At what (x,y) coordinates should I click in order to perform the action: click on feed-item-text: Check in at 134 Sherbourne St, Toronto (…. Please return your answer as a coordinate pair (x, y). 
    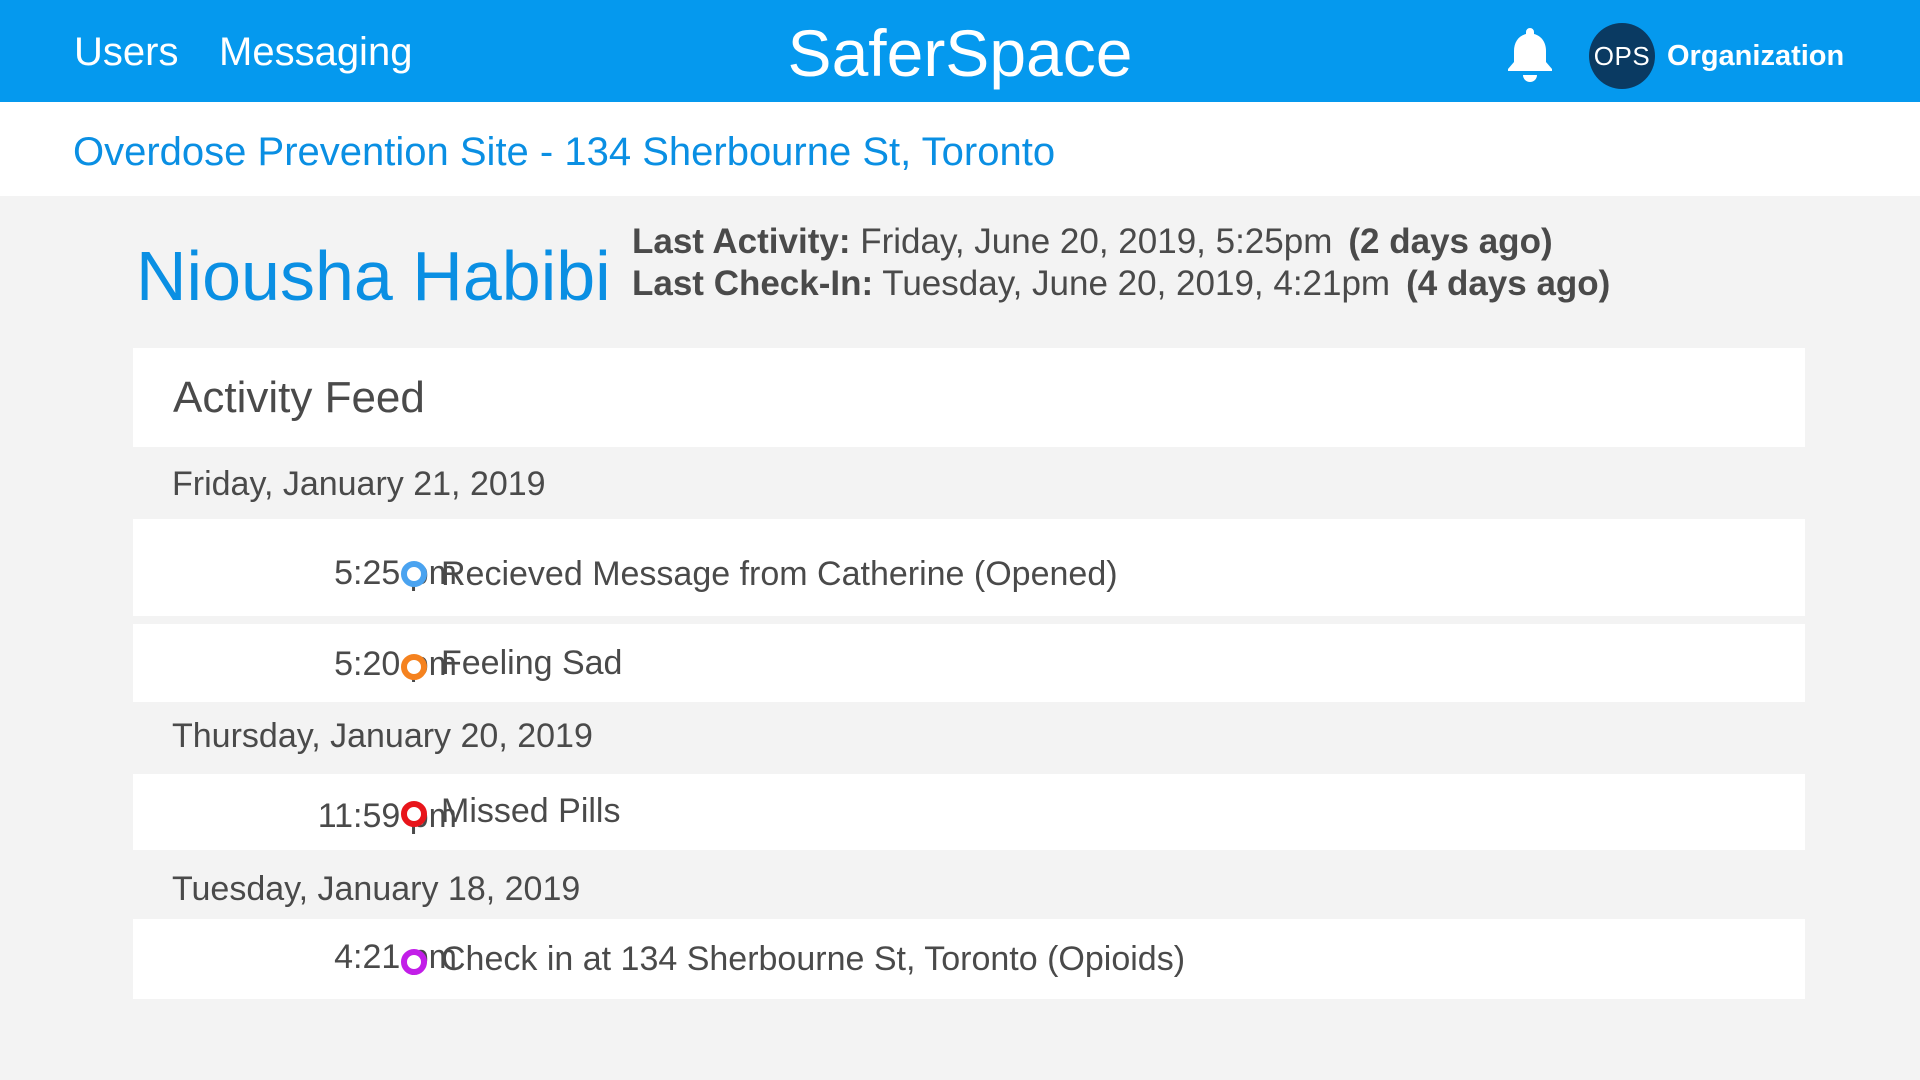
    Looking at the image, I should click on (813, 959).